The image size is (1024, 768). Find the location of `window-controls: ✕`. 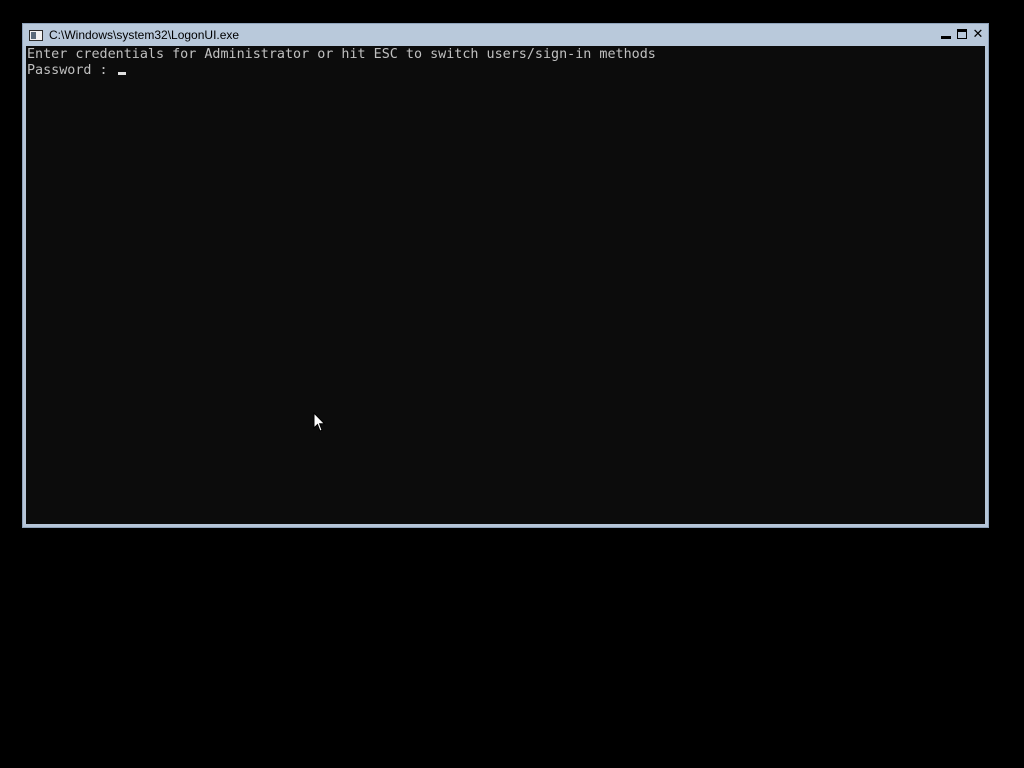

window-controls: ✕ is located at coordinates (962, 34).